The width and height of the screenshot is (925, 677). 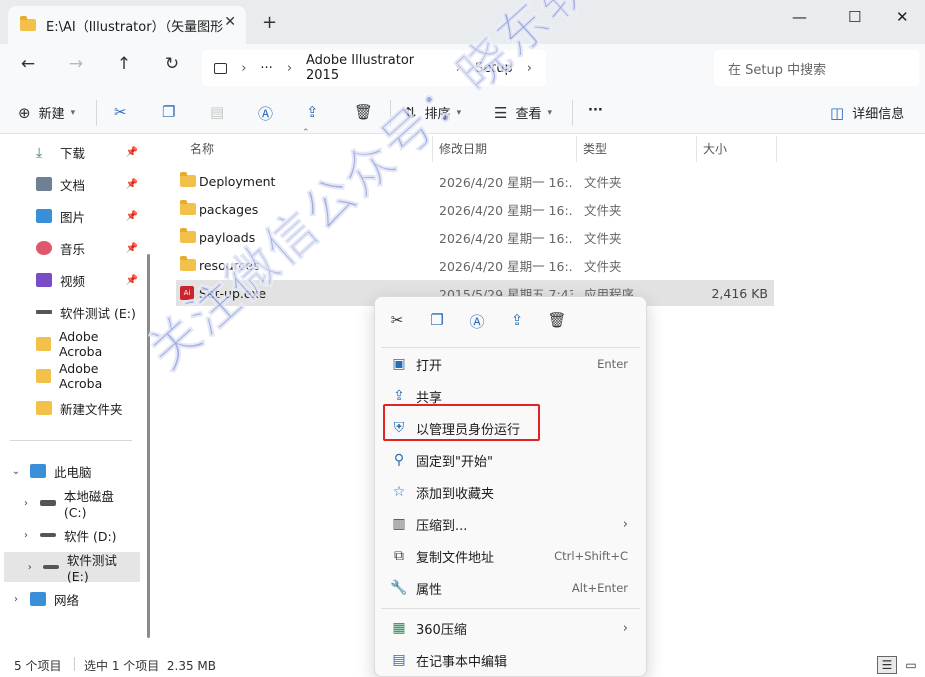 I want to click on tab-close-icon: ✕, so click(x=230, y=22).